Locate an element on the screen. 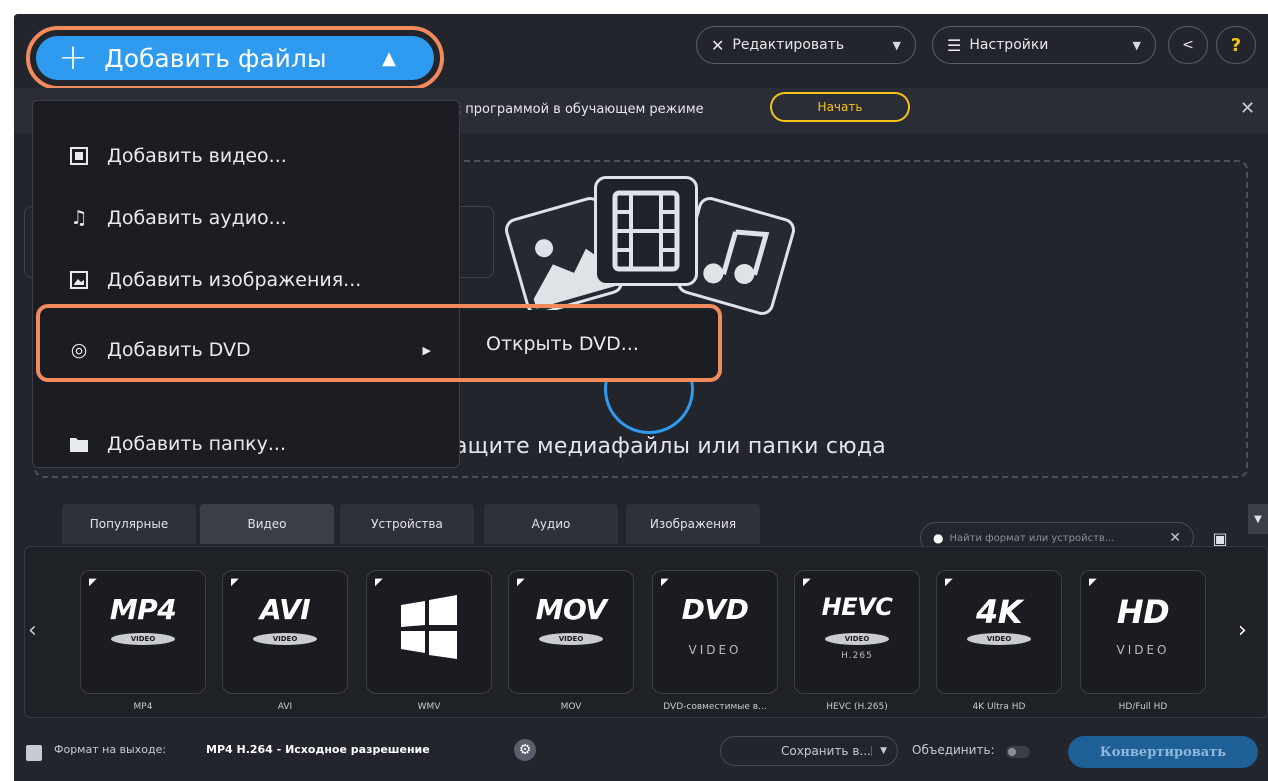 This screenshot has height=781, width=1268. tab-audio: Аудио is located at coordinates (551, 524).